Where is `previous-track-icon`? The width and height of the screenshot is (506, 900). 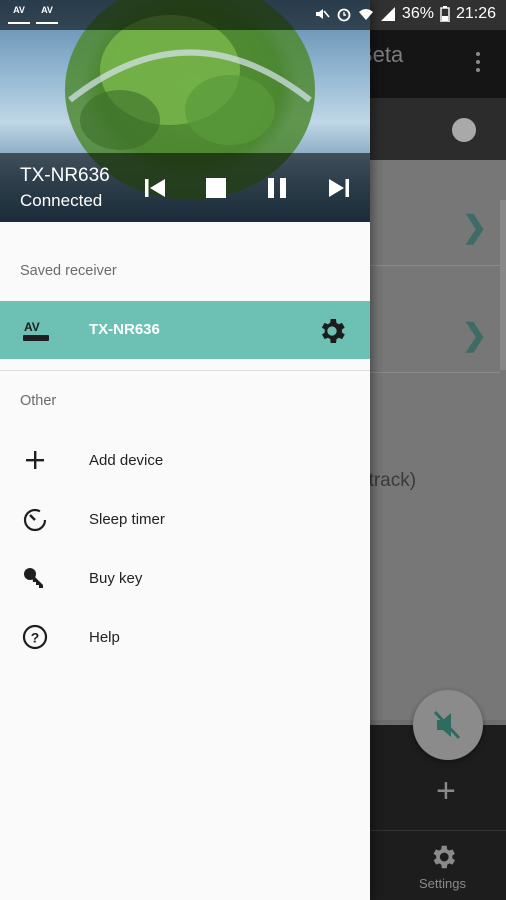
previous-track-icon is located at coordinates (155, 188).